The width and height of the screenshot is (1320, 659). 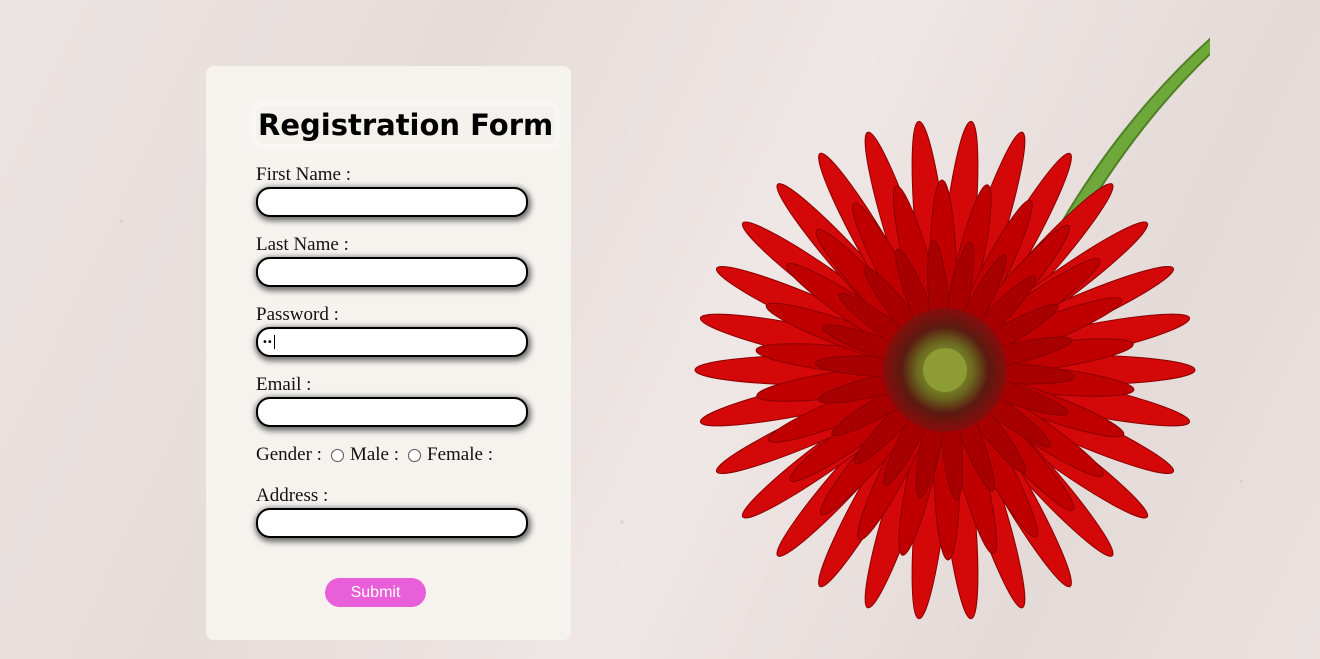 What do you see at coordinates (392, 412) in the screenshot?
I see `email-input` at bounding box center [392, 412].